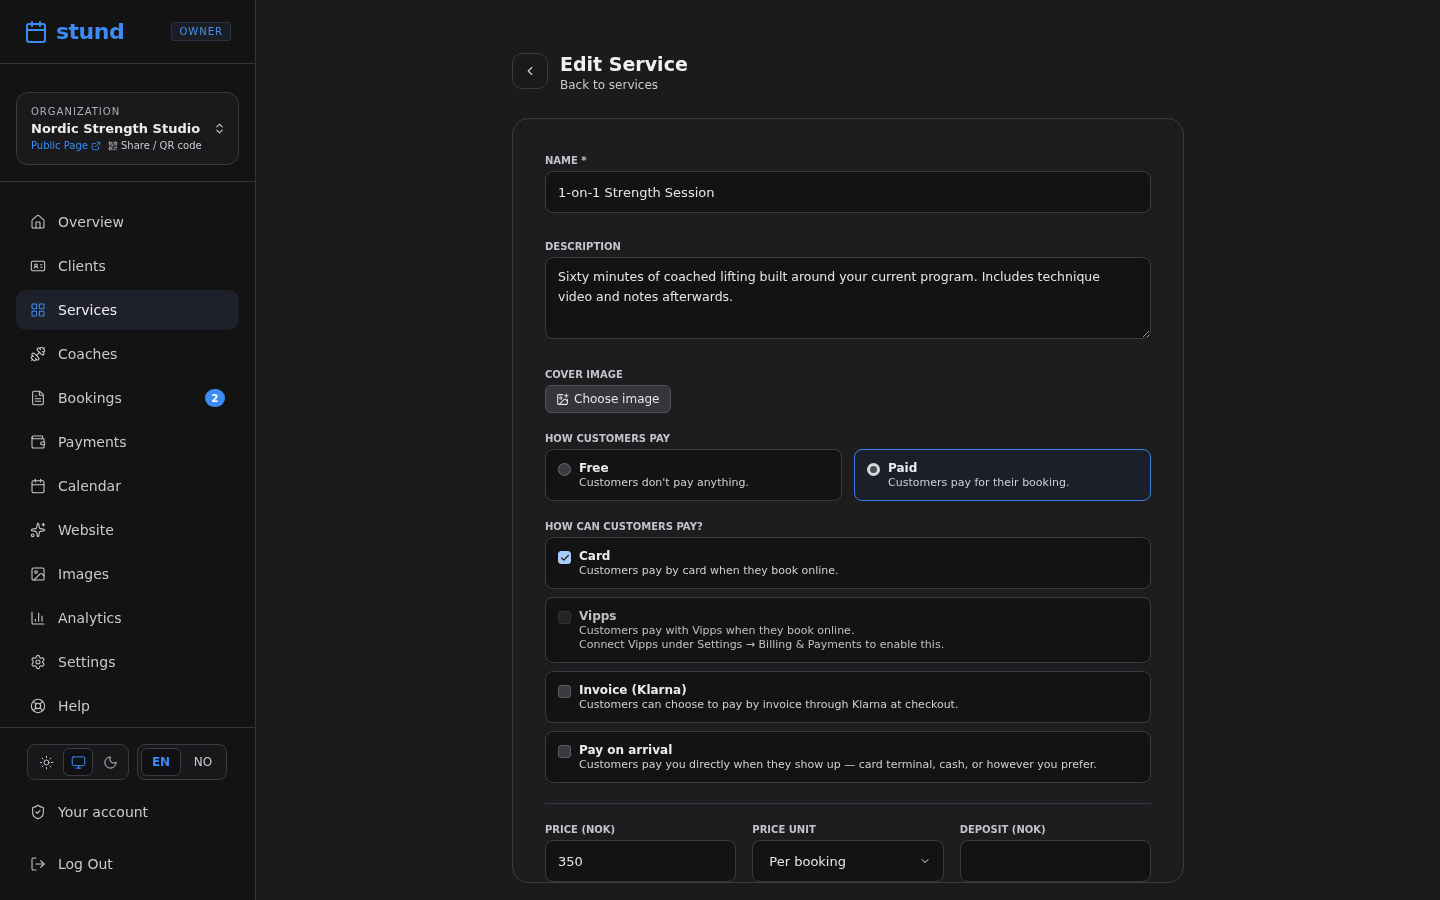  Describe the element at coordinates (127, 574) in the screenshot. I see `nav-item: Images` at that location.